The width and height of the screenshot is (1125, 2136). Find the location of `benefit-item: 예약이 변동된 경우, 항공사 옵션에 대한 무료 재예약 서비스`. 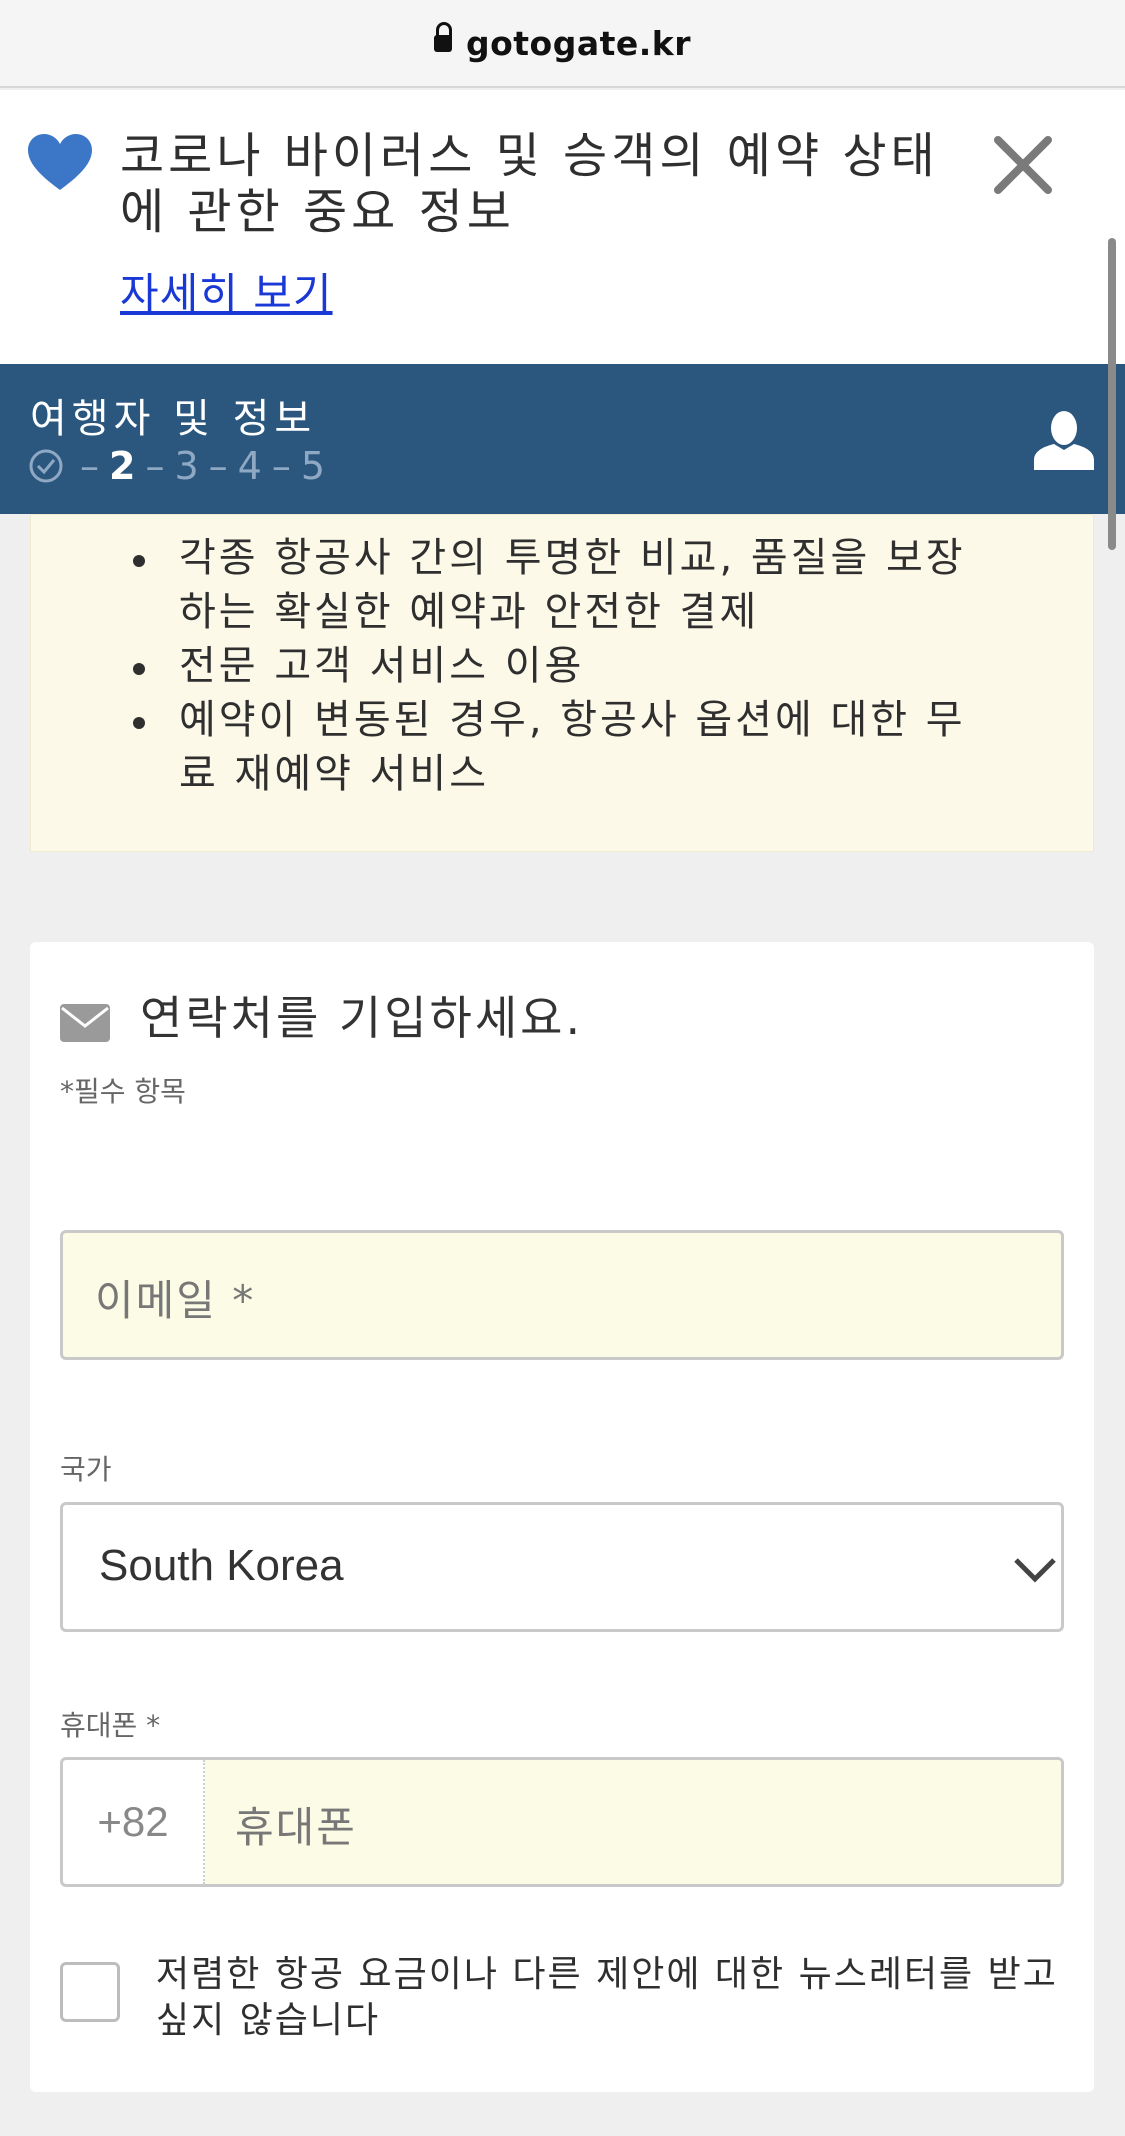

benefit-item: 예약이 변동된 경우, 항공사 옵션에 대한 무료 재예약 서비스 is located at coordinates (556, 747).